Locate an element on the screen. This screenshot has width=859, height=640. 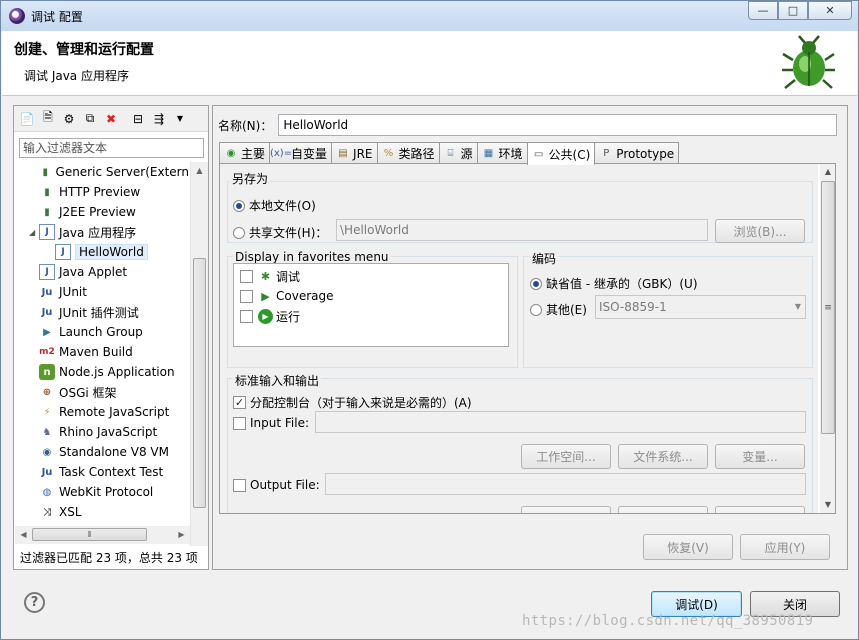
tree-item-label: Remote JavaScript is located at coordinates (114, 412).